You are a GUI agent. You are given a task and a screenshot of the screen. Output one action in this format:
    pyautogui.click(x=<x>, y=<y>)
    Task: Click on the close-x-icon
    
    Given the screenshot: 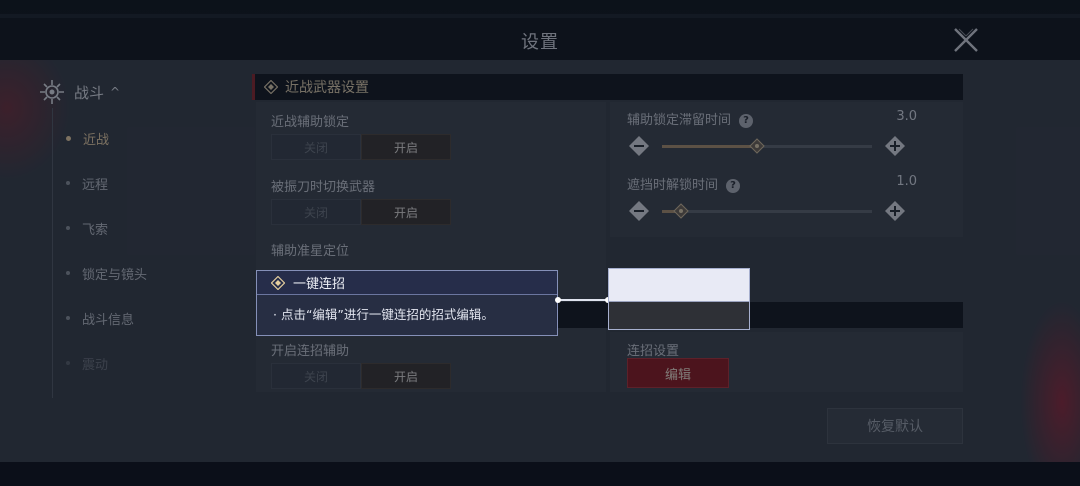 What is the action you would take?
    pyautogui.click(x=966, y=40)
    